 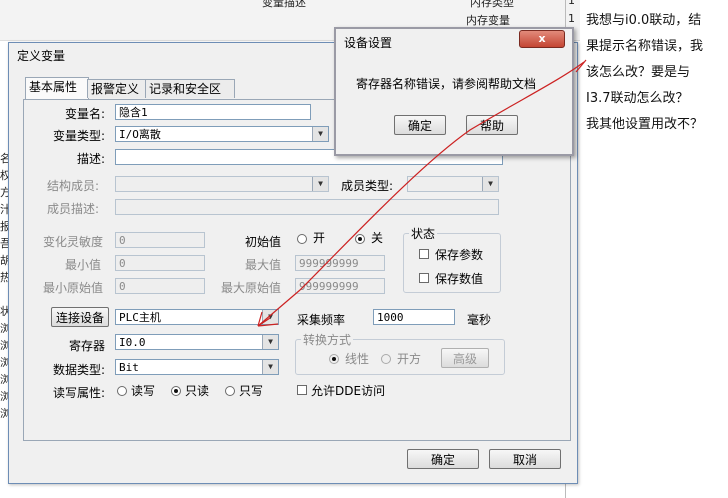 What do you see at coordinates (637, 98) in the screenshot?
I see `question-line: I3.7联动怎么改？` at bounding box center [637, 98].